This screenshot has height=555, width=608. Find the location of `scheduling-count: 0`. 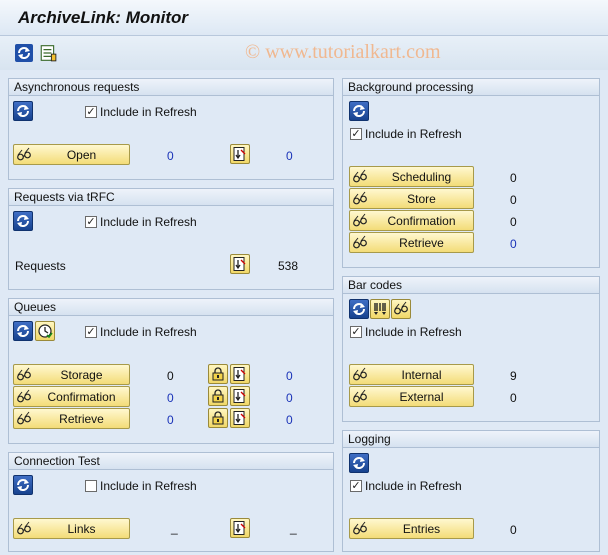

scheduling-count: 0 is located at coordinates (513, 178).